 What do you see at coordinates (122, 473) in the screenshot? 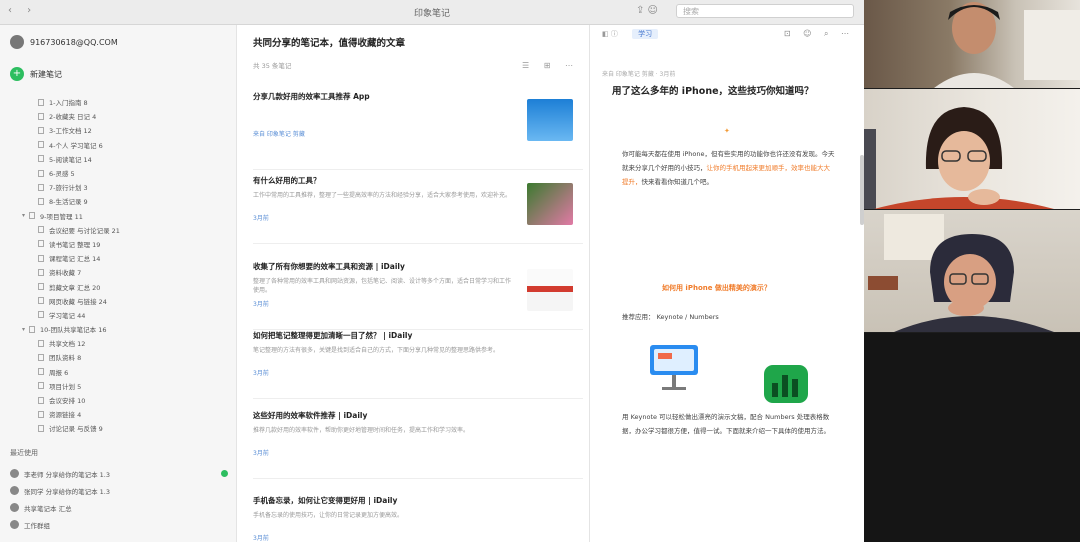
I see `recent-item: 李老师 分享给你的笔记本 1.3` at bounding box center [122, 473].